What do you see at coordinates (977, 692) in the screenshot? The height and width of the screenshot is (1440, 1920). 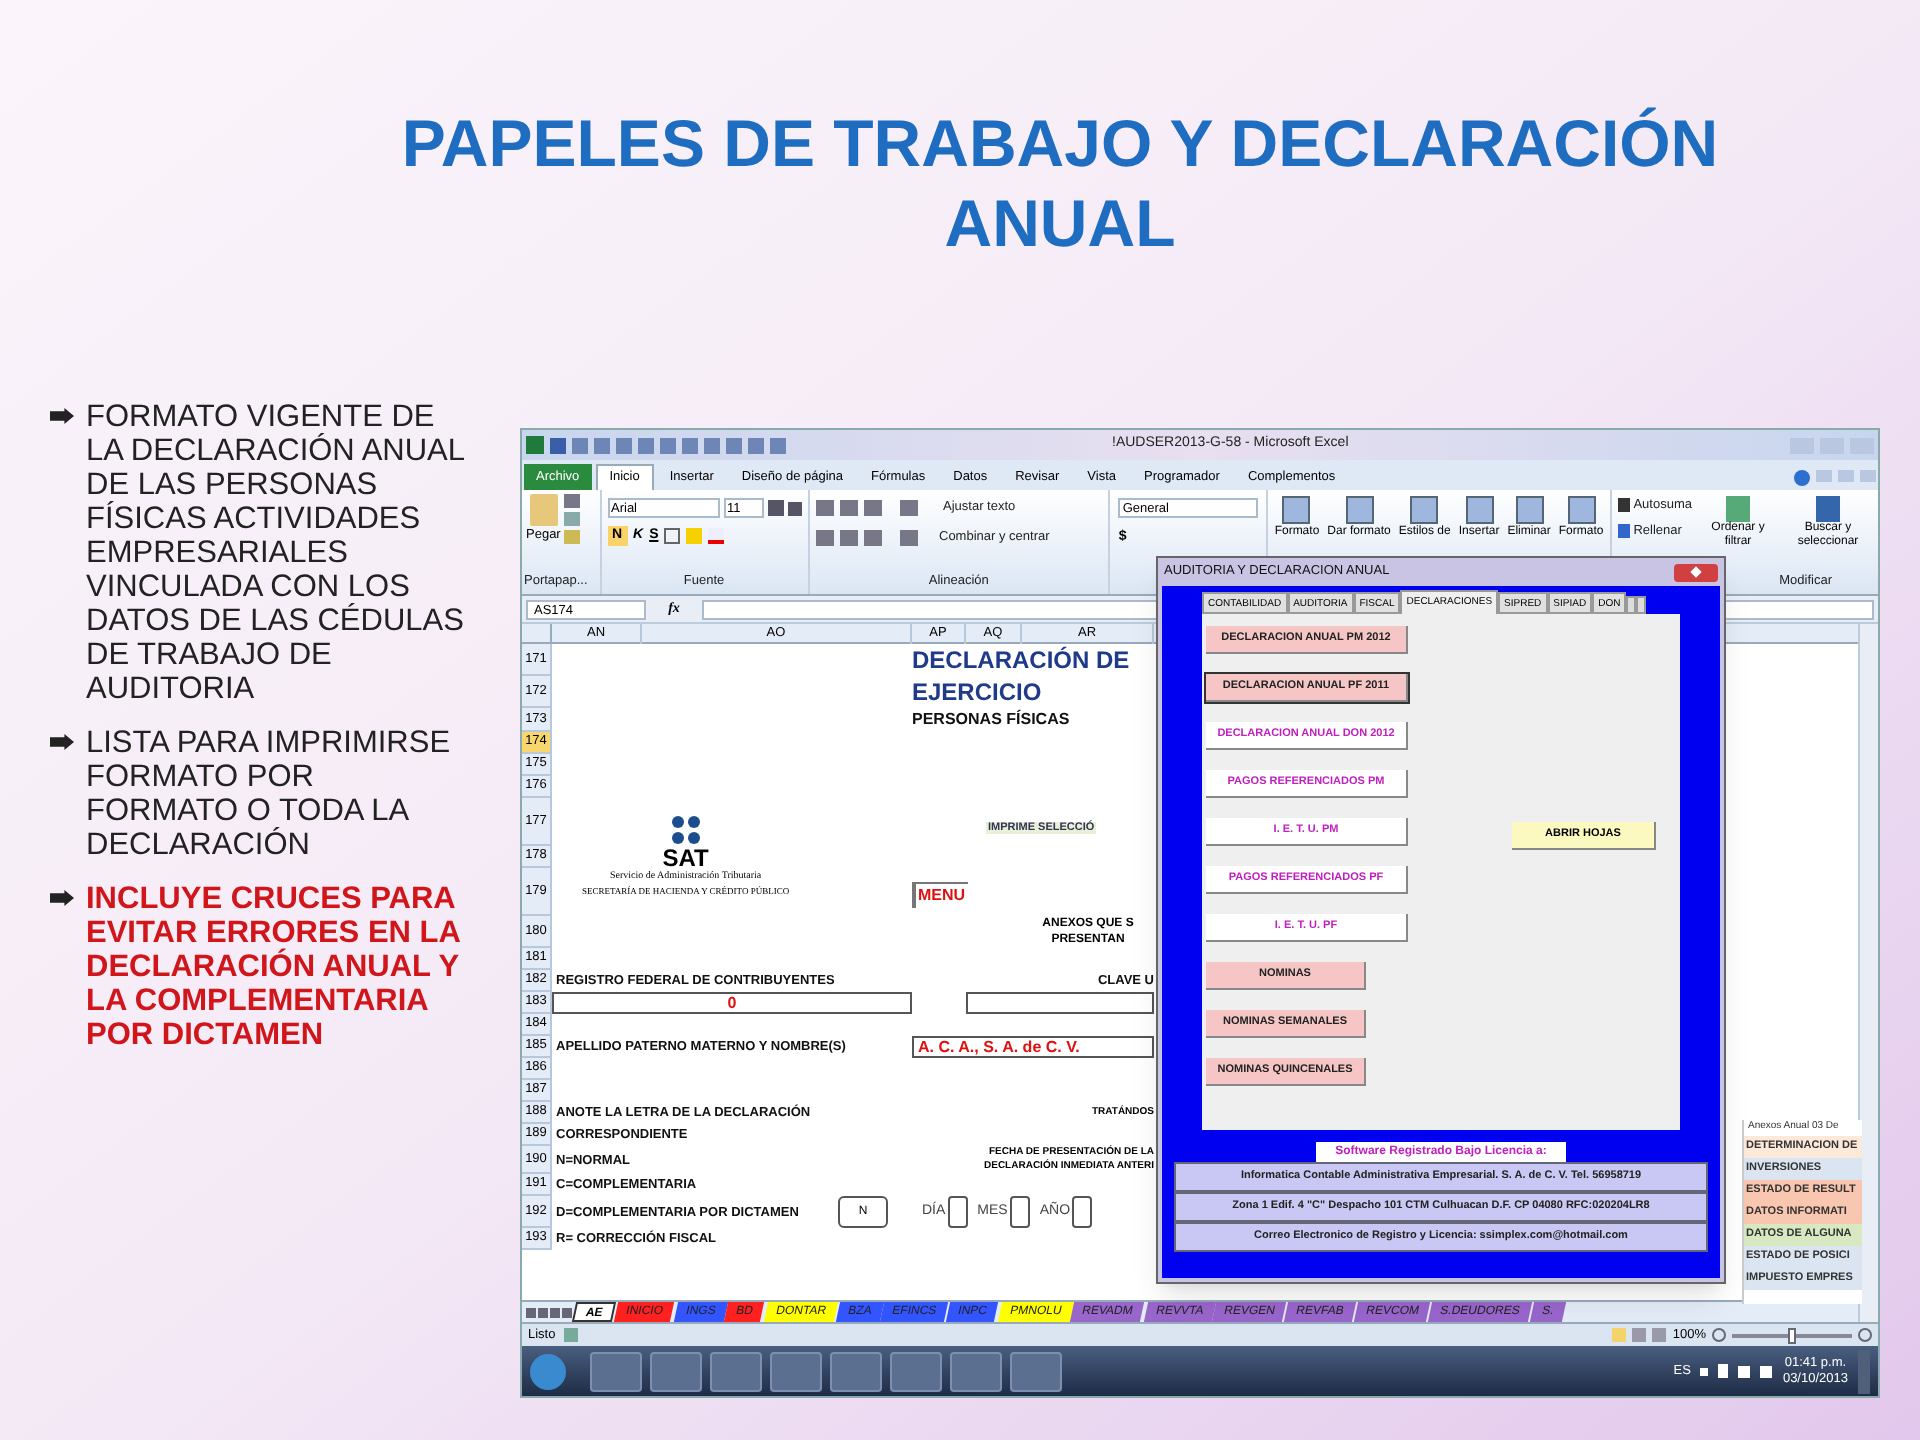 I see `sheet-heading: EJERCICIO` at bounding box center [977, 692].